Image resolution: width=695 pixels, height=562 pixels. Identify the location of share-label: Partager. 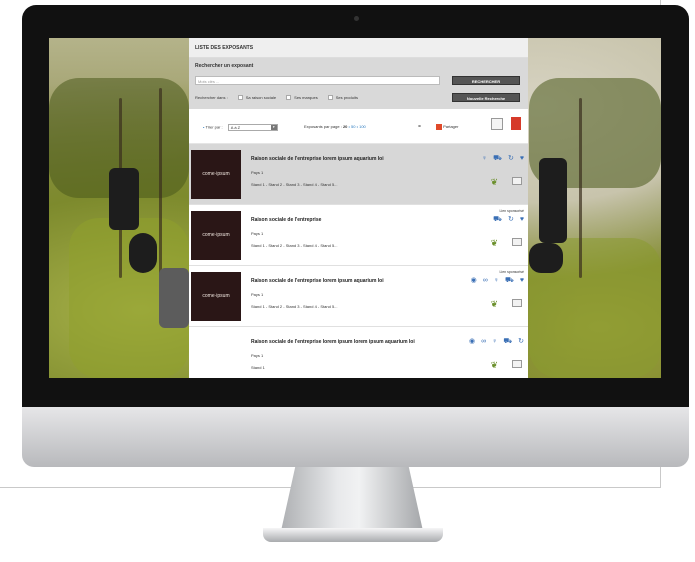
(450, 126).